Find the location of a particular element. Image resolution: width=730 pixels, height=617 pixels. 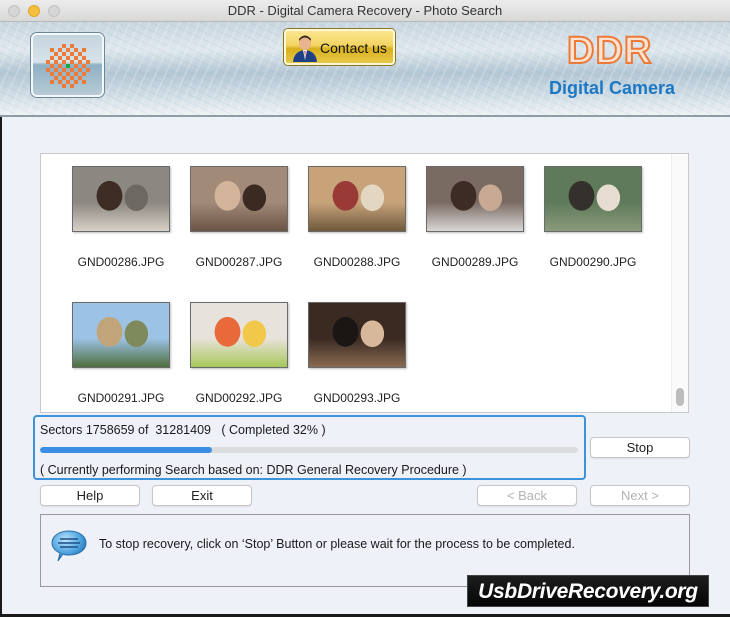

help-button: Help is located at coordinates (90, 495).